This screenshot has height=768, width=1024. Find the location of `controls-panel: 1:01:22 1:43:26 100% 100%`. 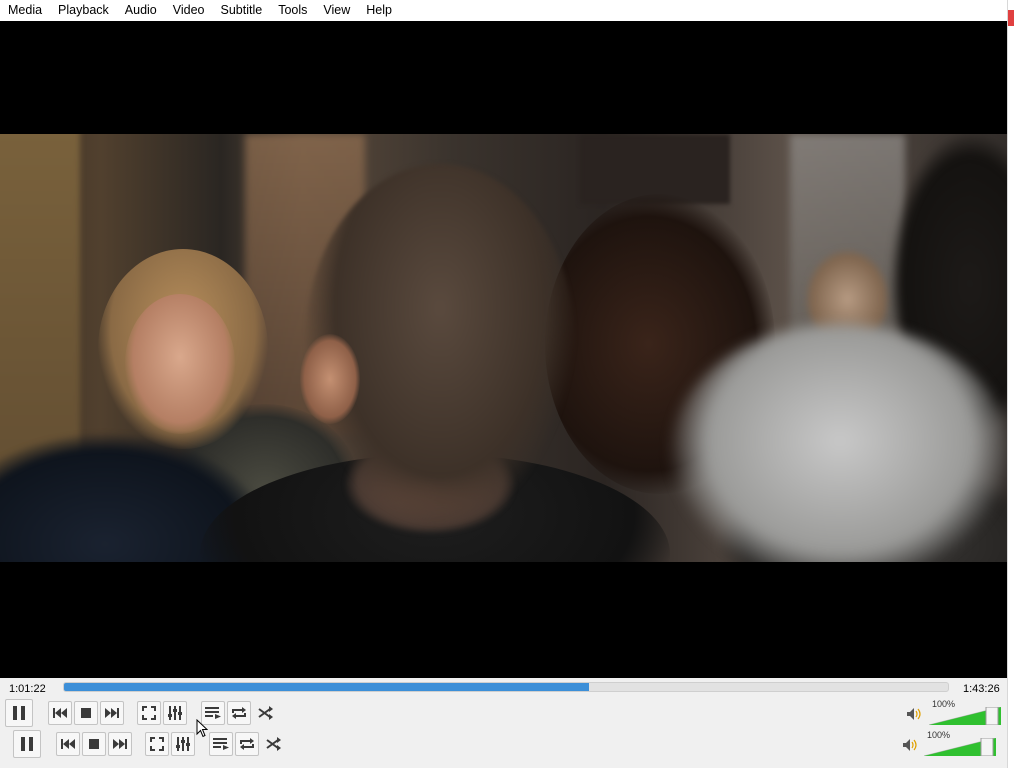

controls-panel: 1:01:22 1:43:26 100% 100% is located at coordinates (503, 723).